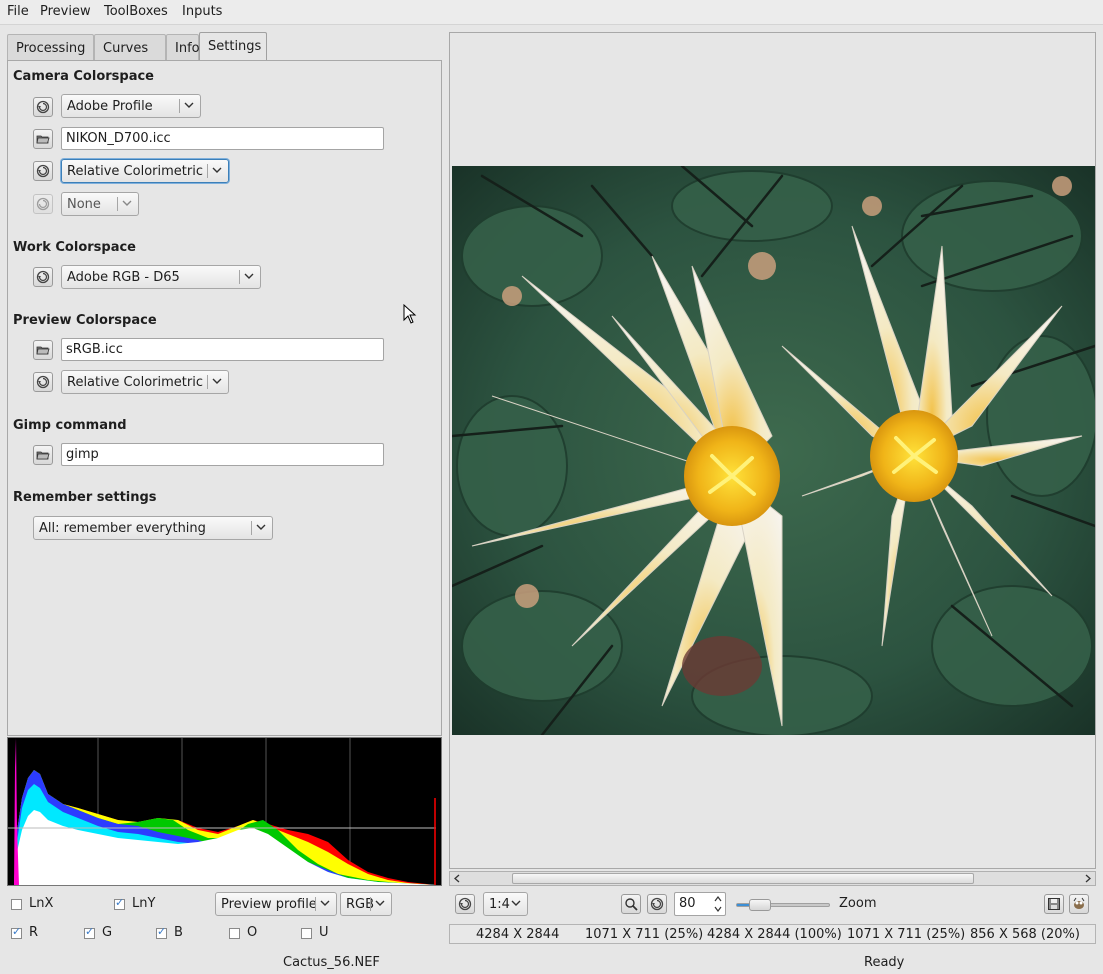  Describe the element at coordinates (331, 962) in the screenshot. I see `status-filename: Cactus_56.NEF` at that location.